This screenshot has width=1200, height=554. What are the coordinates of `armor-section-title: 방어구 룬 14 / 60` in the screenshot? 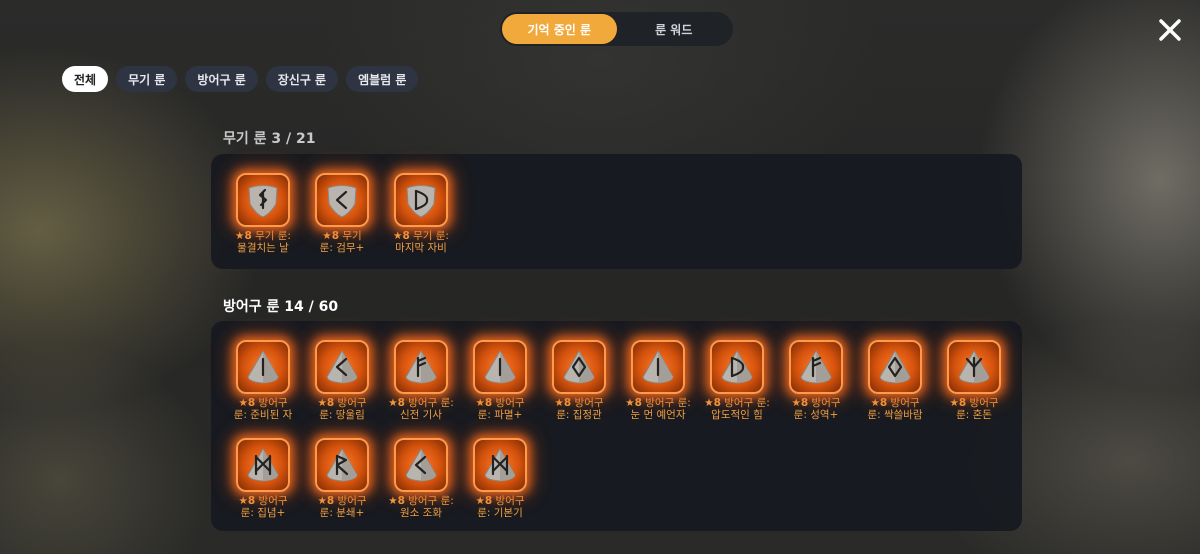 It's located at (281, 307).